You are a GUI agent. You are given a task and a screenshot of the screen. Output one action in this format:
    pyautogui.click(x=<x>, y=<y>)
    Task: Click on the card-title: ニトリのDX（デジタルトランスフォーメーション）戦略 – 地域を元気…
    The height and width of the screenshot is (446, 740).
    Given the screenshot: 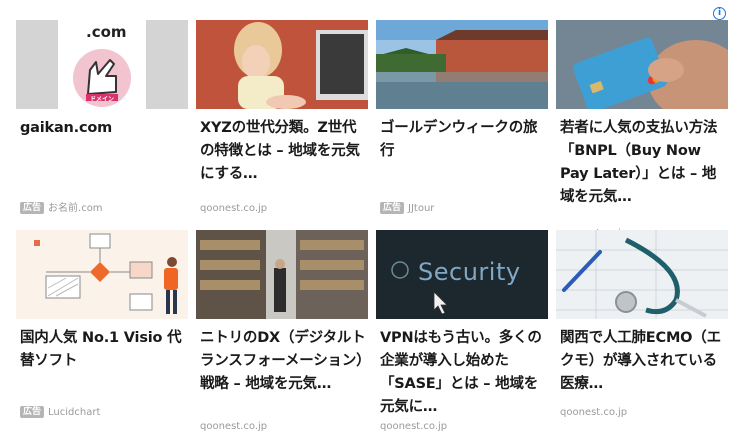 What is the action you would take?
    pyautogui.click(x=284, y=361)
    